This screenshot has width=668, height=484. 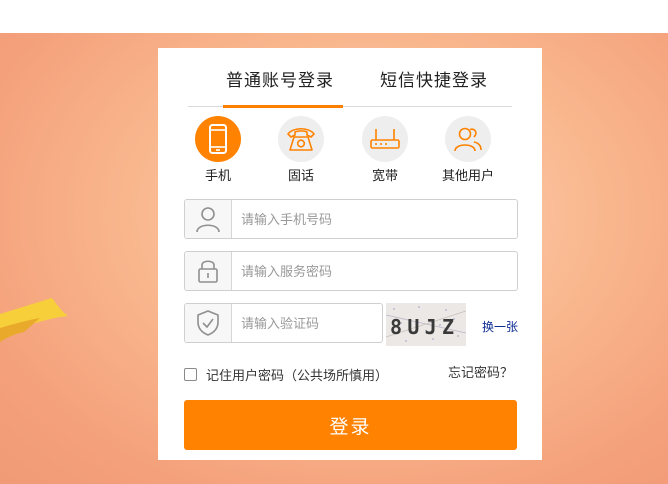 I want to click on tab-sms-login: 短信快捷登录, so click(x=434, y=78).